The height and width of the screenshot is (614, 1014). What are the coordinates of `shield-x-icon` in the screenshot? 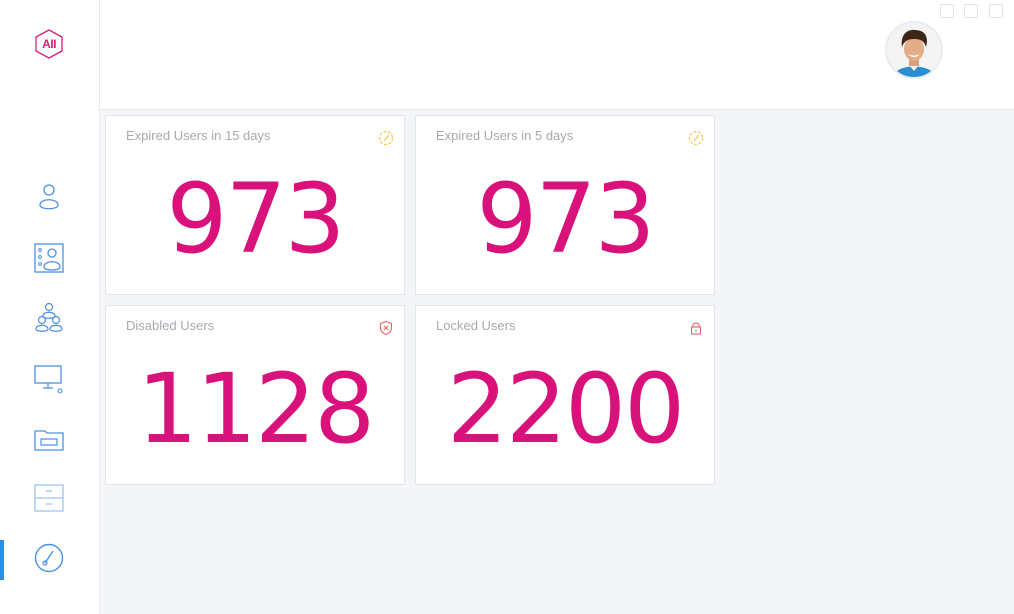 It's located at (386, 328).